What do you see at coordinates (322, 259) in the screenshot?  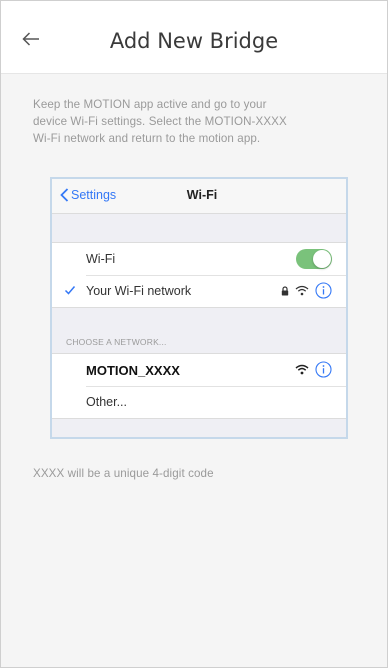 I see `toggle-knob` at bounding box center [322, 259].